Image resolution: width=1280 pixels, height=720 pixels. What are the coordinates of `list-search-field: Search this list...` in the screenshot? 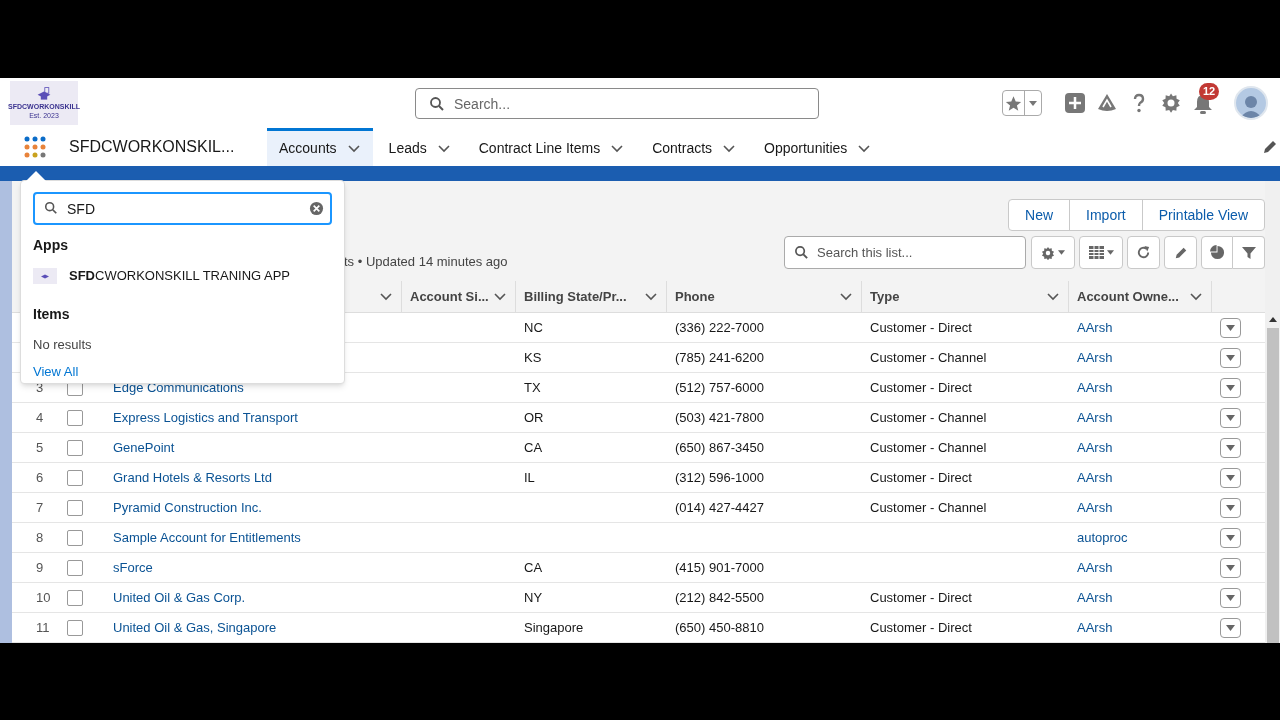 It's located at (905, 252).